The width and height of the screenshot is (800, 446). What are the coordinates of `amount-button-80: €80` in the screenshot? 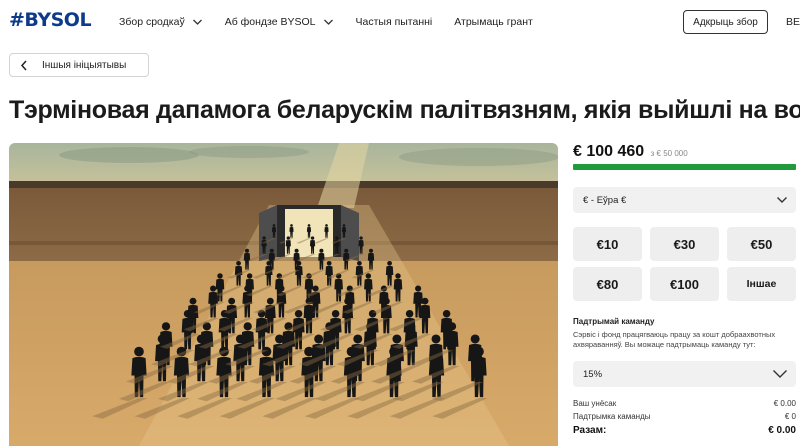 It's located at (607, 284).